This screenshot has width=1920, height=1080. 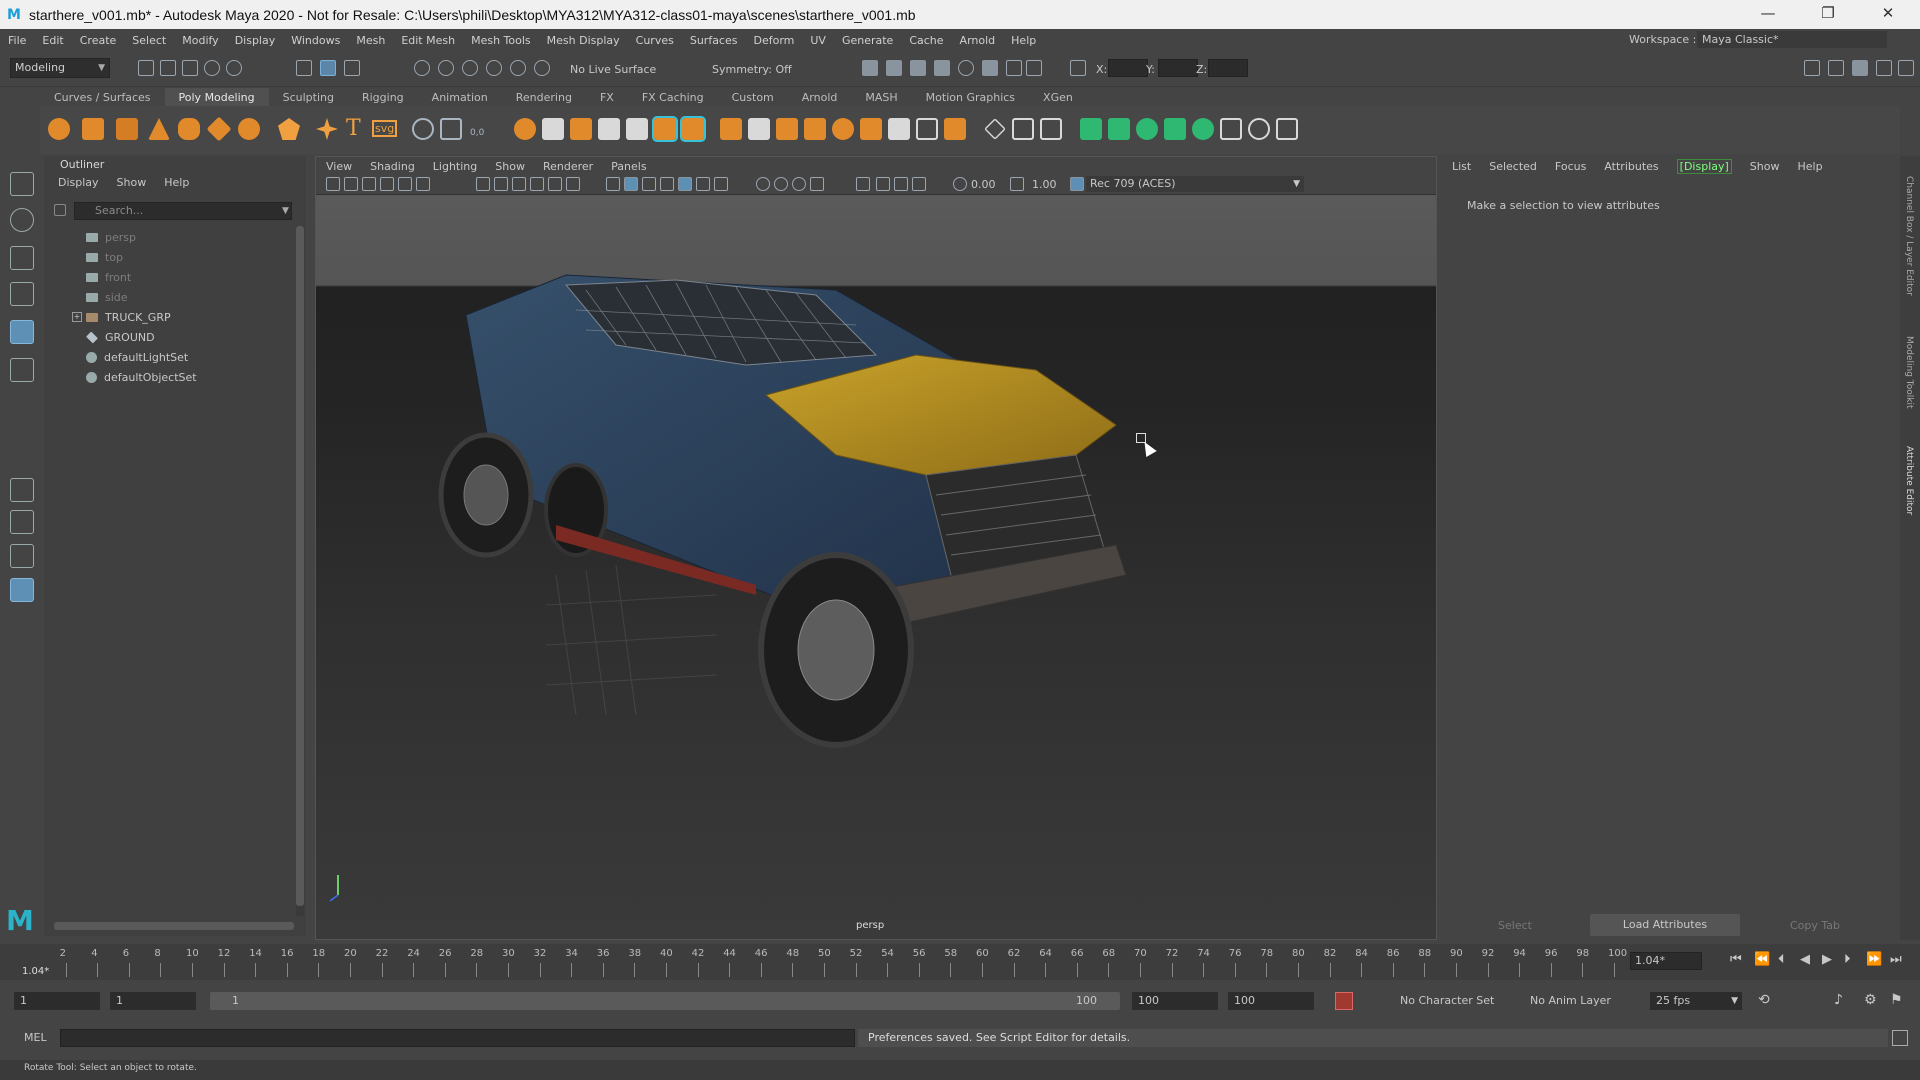 I want to click on ae-select-button: Select, so click(x=1515, y=925).